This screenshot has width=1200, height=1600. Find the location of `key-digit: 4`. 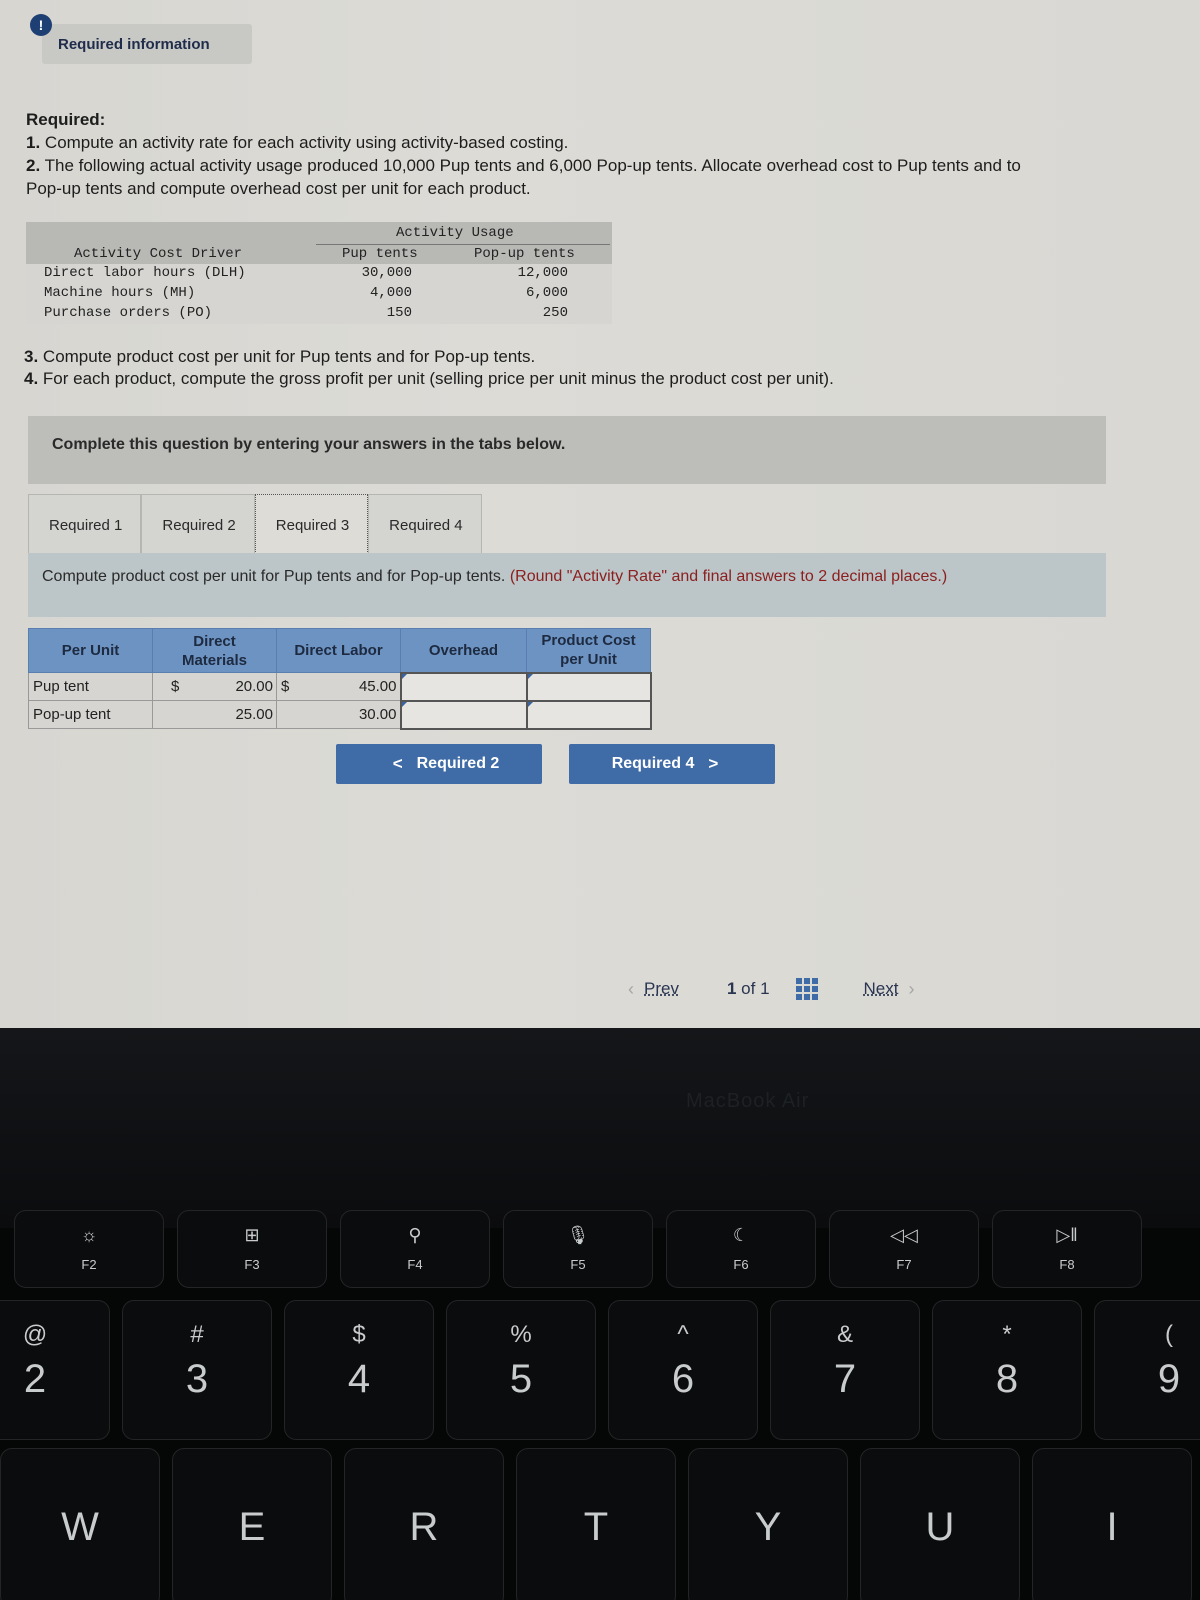

key-digit: 4 is located at coordinates (359, 1379).